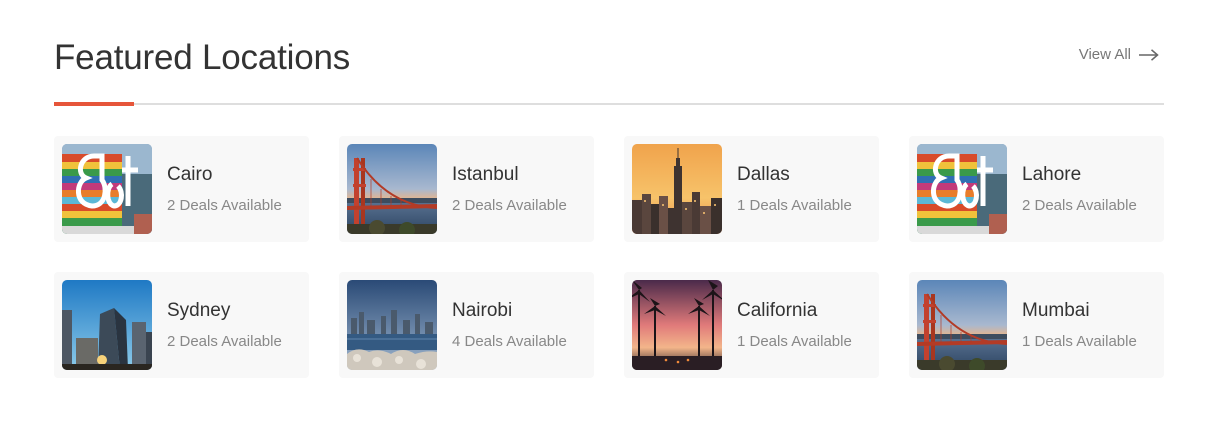 This screenshot has height=434, width=1223. I want to click on location-name: Istanbul, so click(485, 174).